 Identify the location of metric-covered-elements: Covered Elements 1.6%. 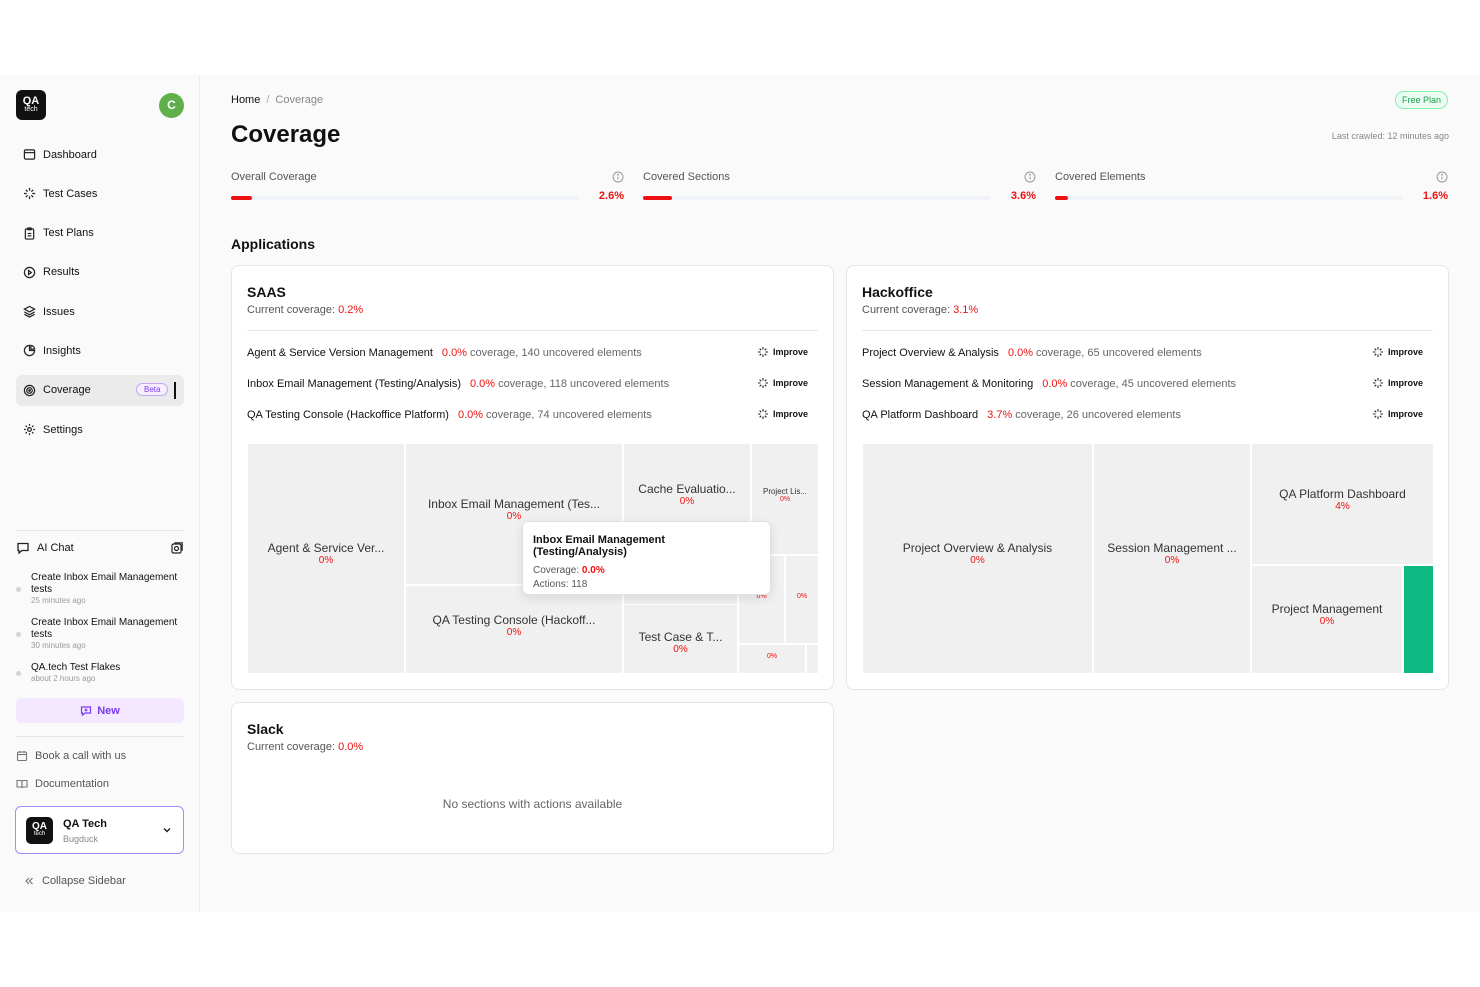
(1251, 191).